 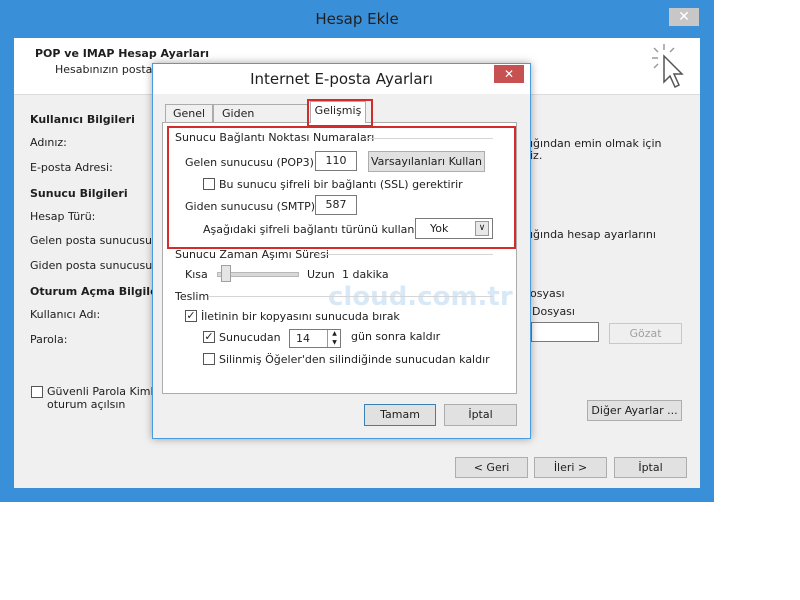 What do you see at coordinates (405, 254) in the screenshot?
I see `timeout-section-divider` at bounding box center [405, 254].